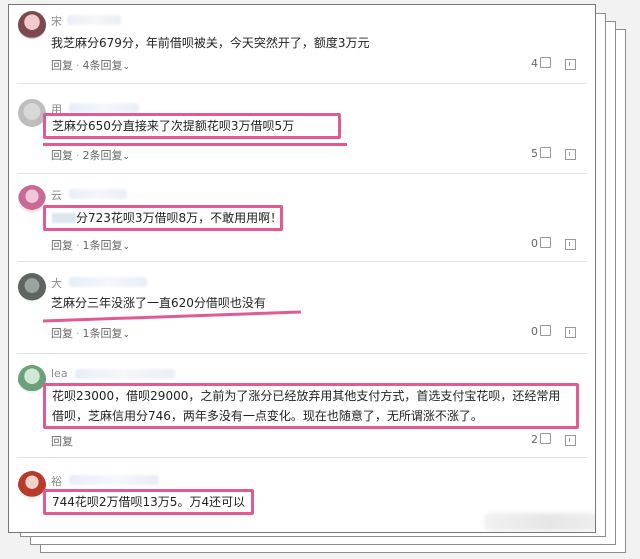 The image size is (640, 559). What do you see at coordinates (210, 43) in the screenshot?
I see `comment-text: 我芝麻分679分，年前借呗被关，今天突然开了，额度3万元` at bounding box center [210, 43].